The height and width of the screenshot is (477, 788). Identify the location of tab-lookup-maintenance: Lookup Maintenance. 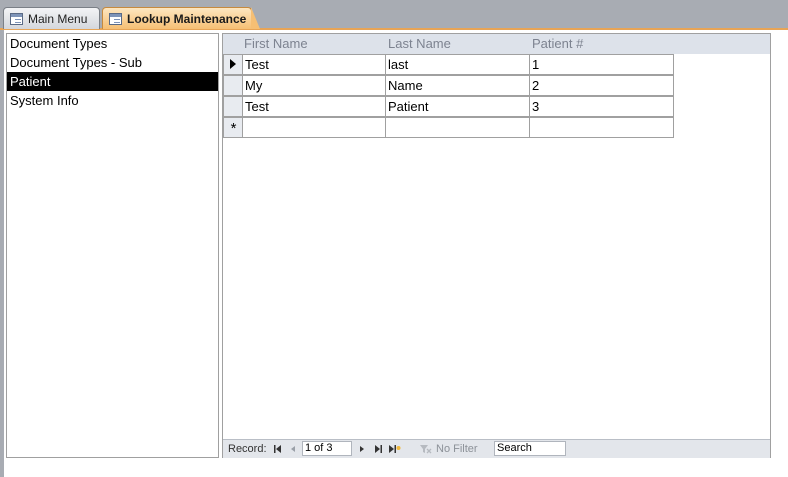
(181, 18).